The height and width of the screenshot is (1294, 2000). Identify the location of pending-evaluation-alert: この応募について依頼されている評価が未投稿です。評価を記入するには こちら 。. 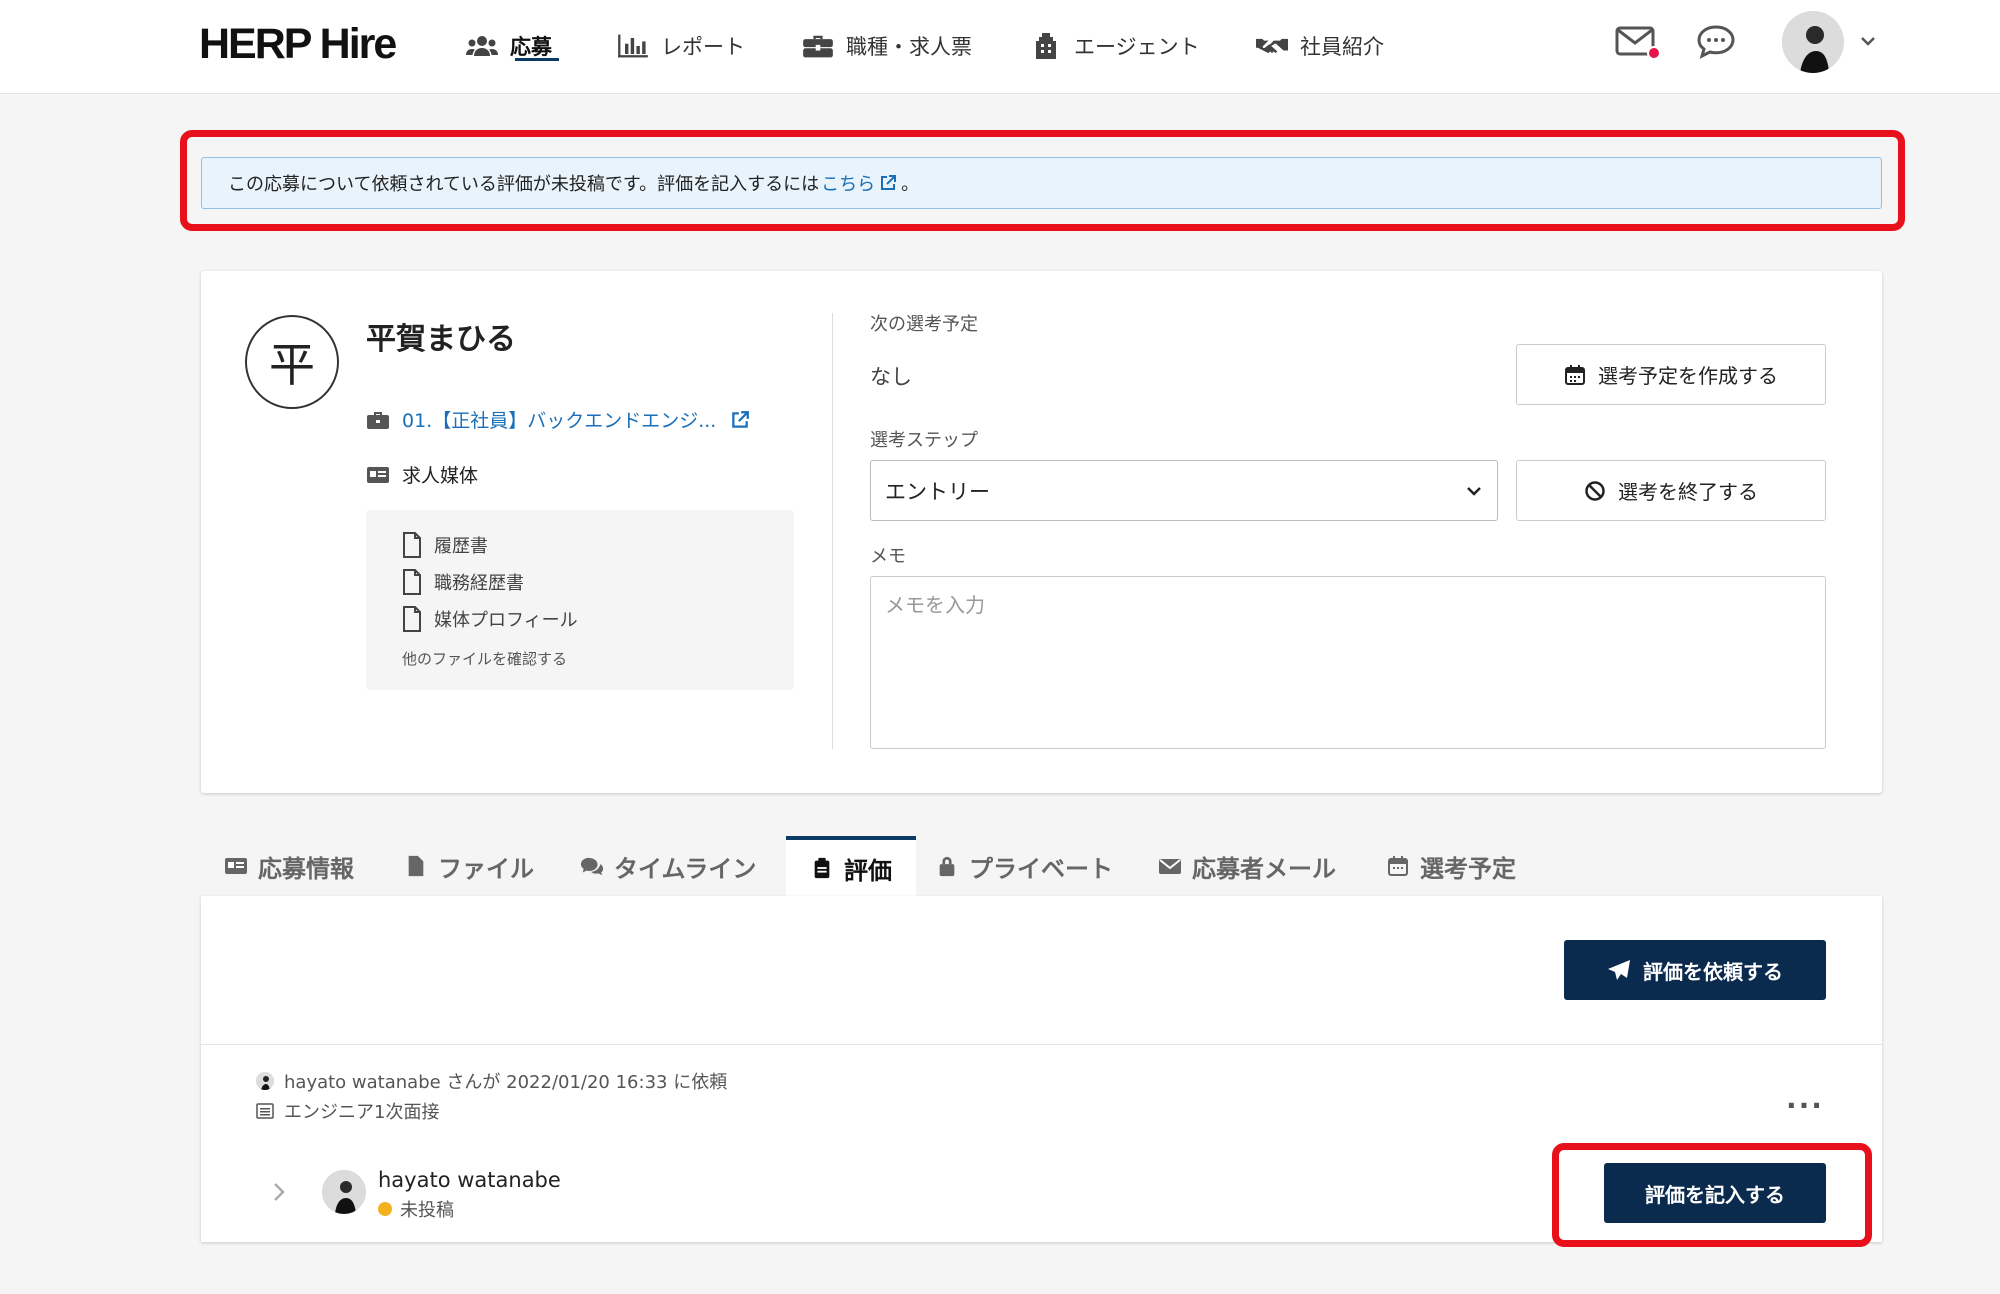
(1041, 183).